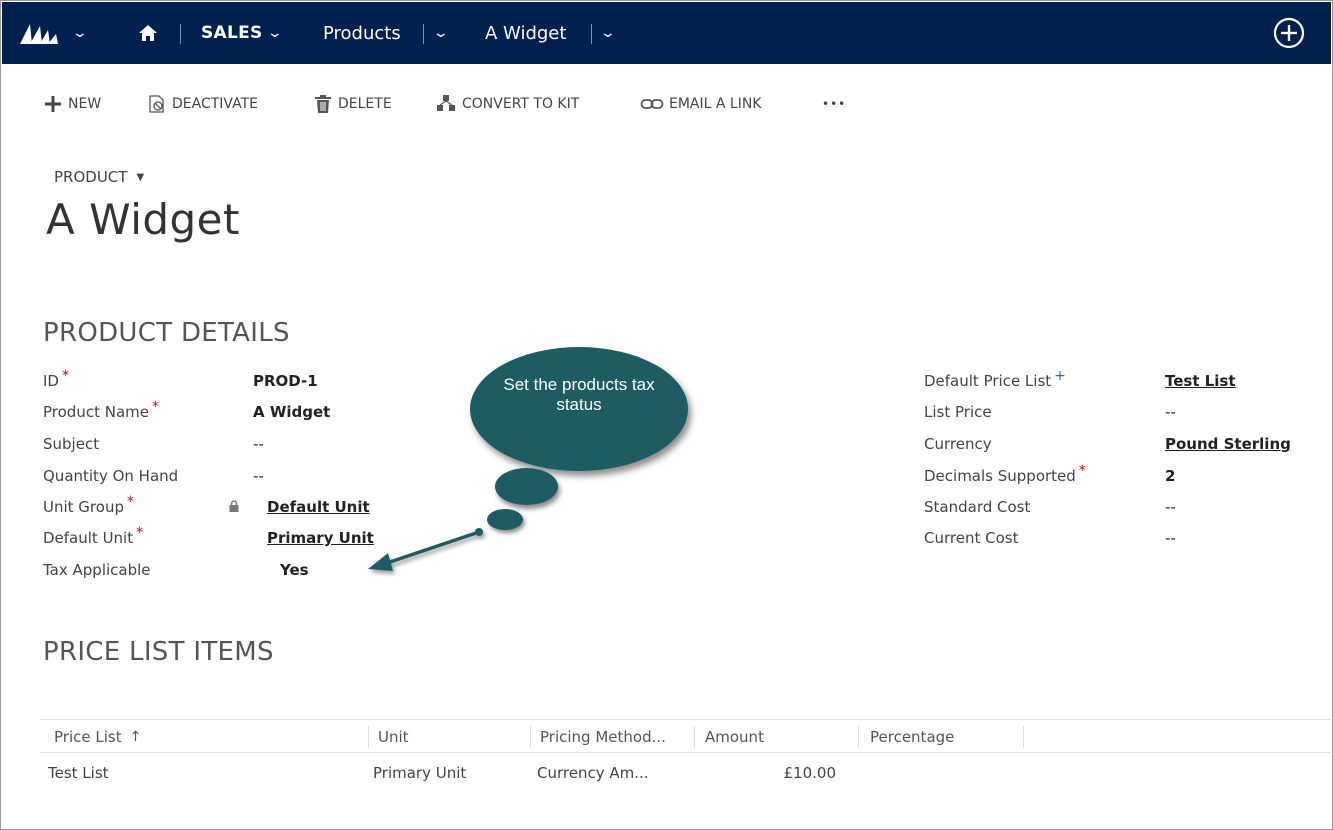 Image resolution: width=1333 pixels, height=830 pixels. Describe the element at coordinates (71, 444) in the screenshot. I see `subject-label: Subject` at that location.